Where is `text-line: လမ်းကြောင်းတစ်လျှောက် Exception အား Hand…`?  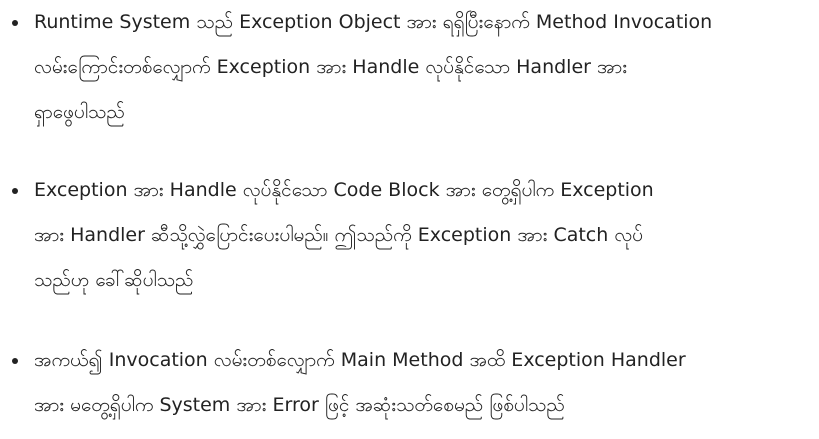
text-line: လမ်းကြောင်းတစ်လျှောက် Exception အား Hand… is located at coordinates (331, 67).